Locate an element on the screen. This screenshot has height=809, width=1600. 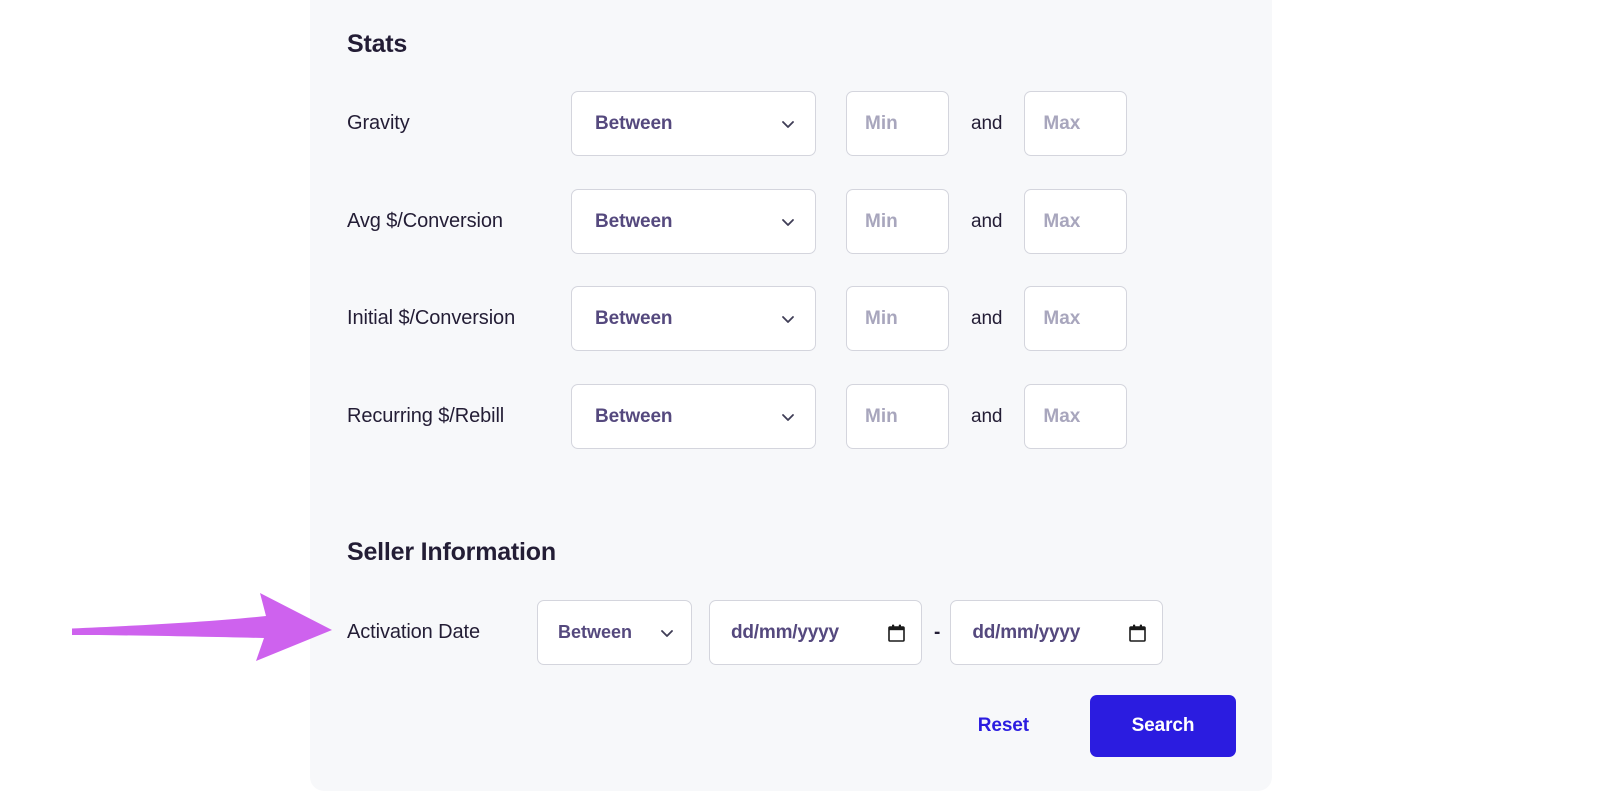
form-actions: Reset Search is located at coordinates (1095, 726).